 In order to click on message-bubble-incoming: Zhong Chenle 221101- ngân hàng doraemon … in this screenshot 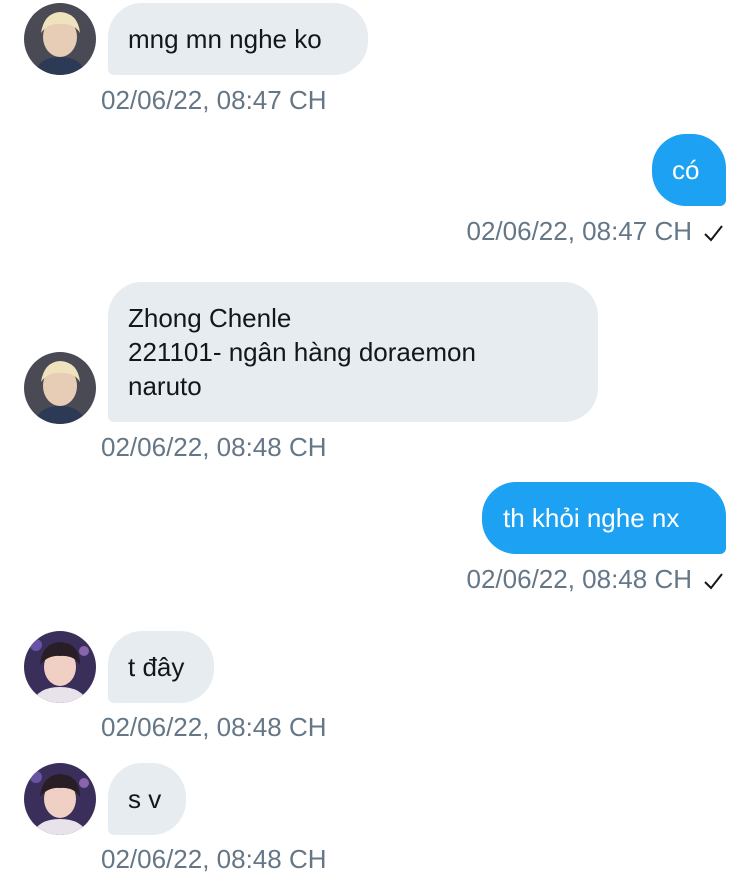, I will do `click(353, 352)`.